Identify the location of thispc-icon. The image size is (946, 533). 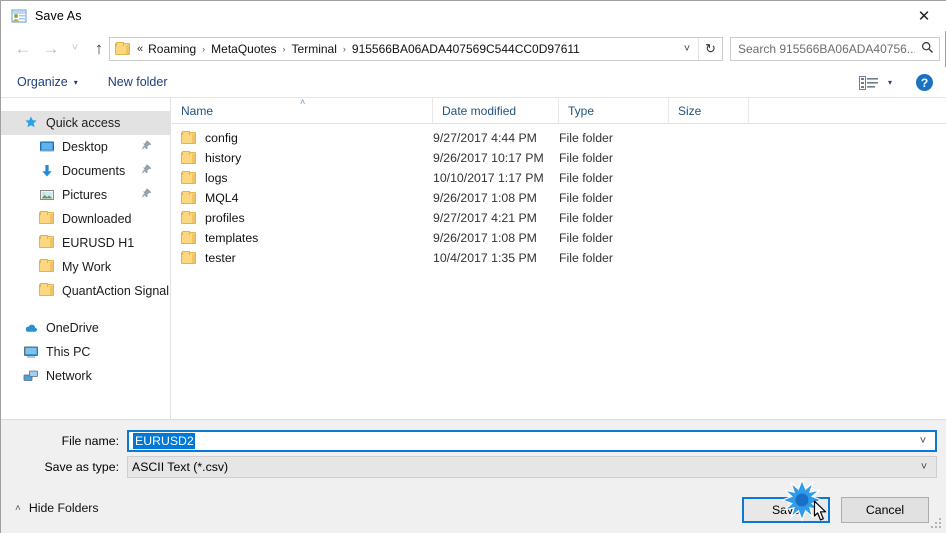
(31, 352).